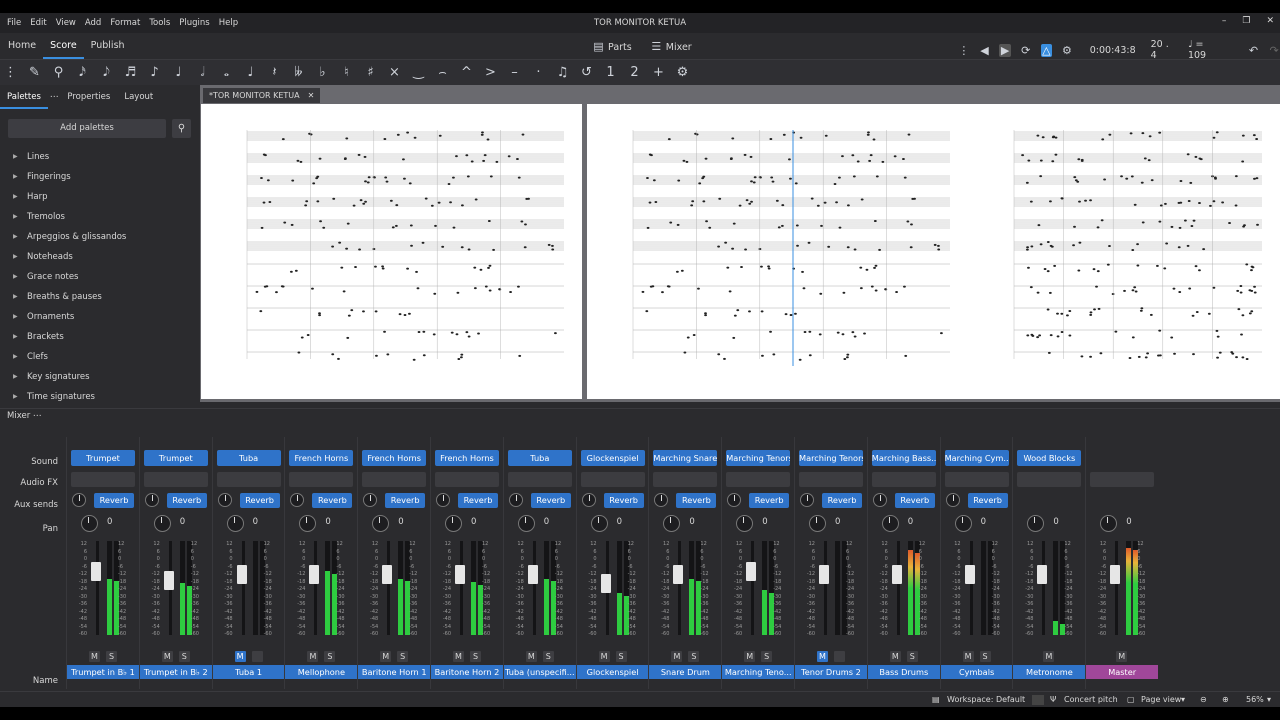 Image resolution: width=1280 pixels, height=720 pixels. Describe the element at coordinates (1091, 699) in the screenshot. I see `concert-pitch-label: Concert pitch` at that location.